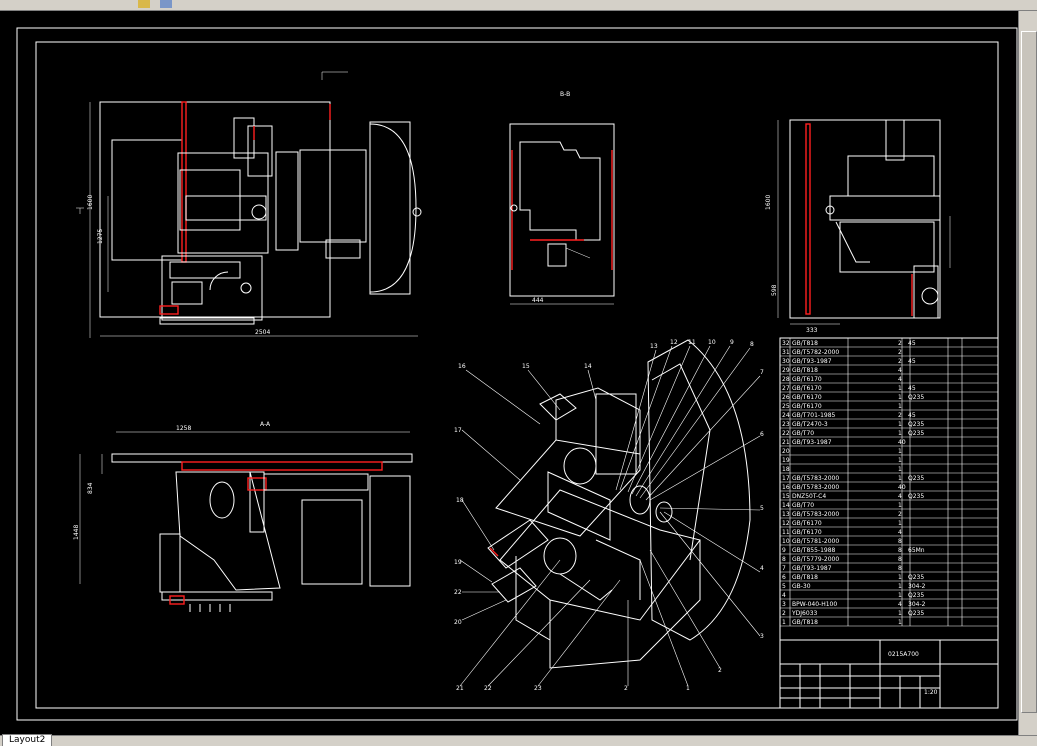  I want to click on bom-cell-code: DNZ50T-C4, so click(809, 496).